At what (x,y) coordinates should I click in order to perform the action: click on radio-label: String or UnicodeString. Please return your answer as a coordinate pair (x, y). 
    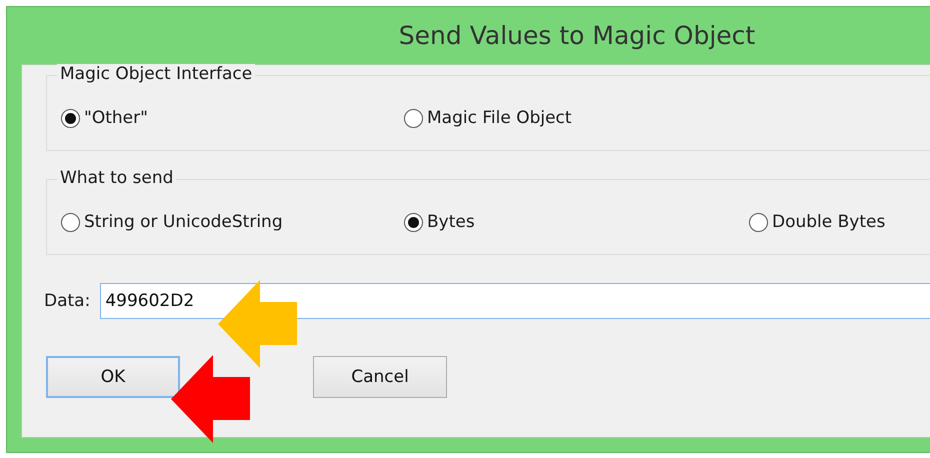
    Looking at the image, I should click on (183, 222).